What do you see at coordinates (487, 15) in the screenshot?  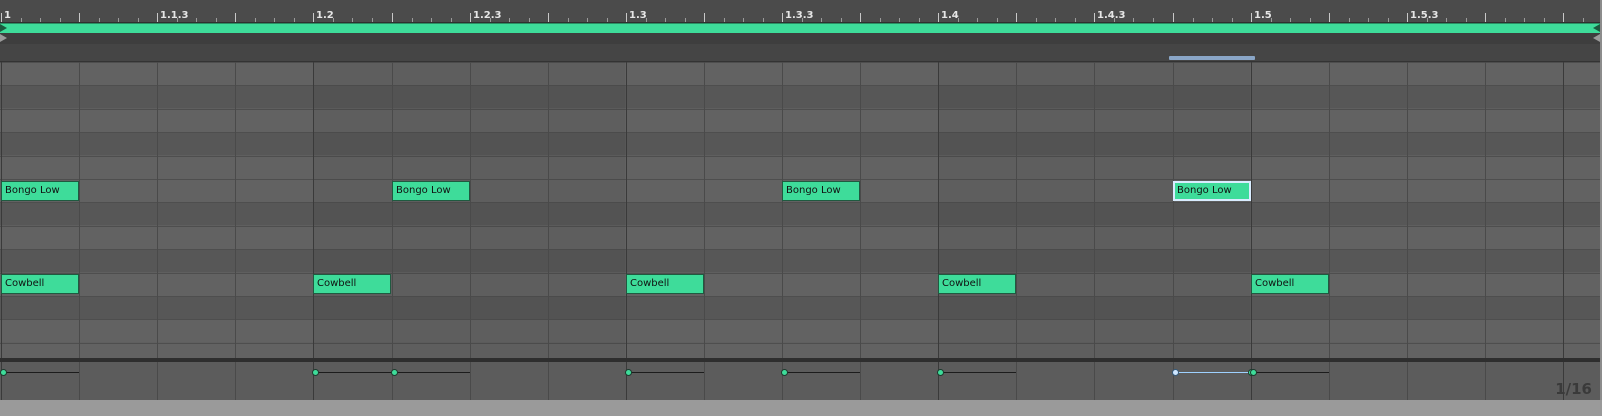 I see `ruler-label: 1.2.3` at bounding box center [487, 15].